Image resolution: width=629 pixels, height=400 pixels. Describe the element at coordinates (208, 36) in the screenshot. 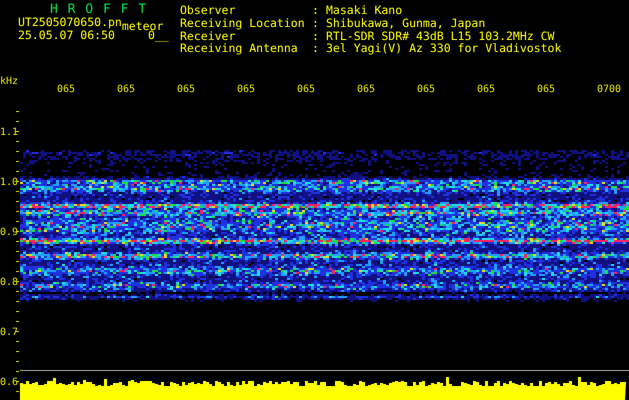

I see `info-label: Receiver` at that location.